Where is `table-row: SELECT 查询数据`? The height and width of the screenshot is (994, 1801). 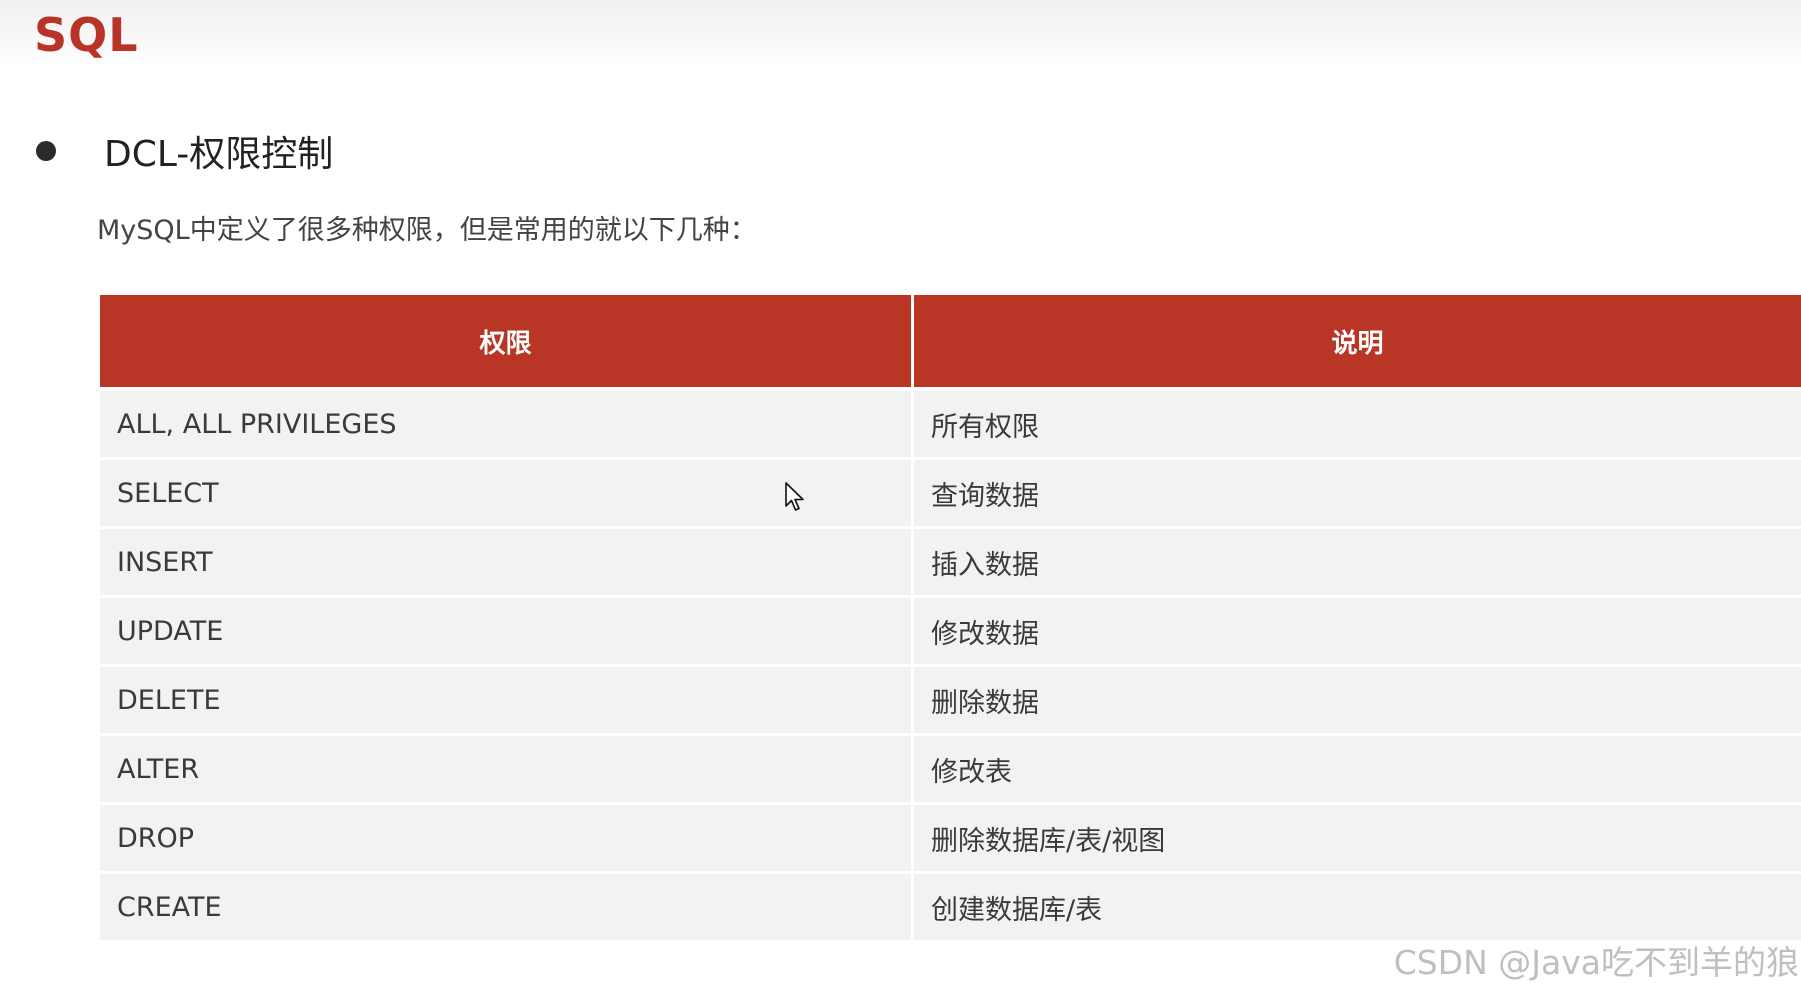
table-row: SELECT 查询数据 is located at coordinates (950, 491).